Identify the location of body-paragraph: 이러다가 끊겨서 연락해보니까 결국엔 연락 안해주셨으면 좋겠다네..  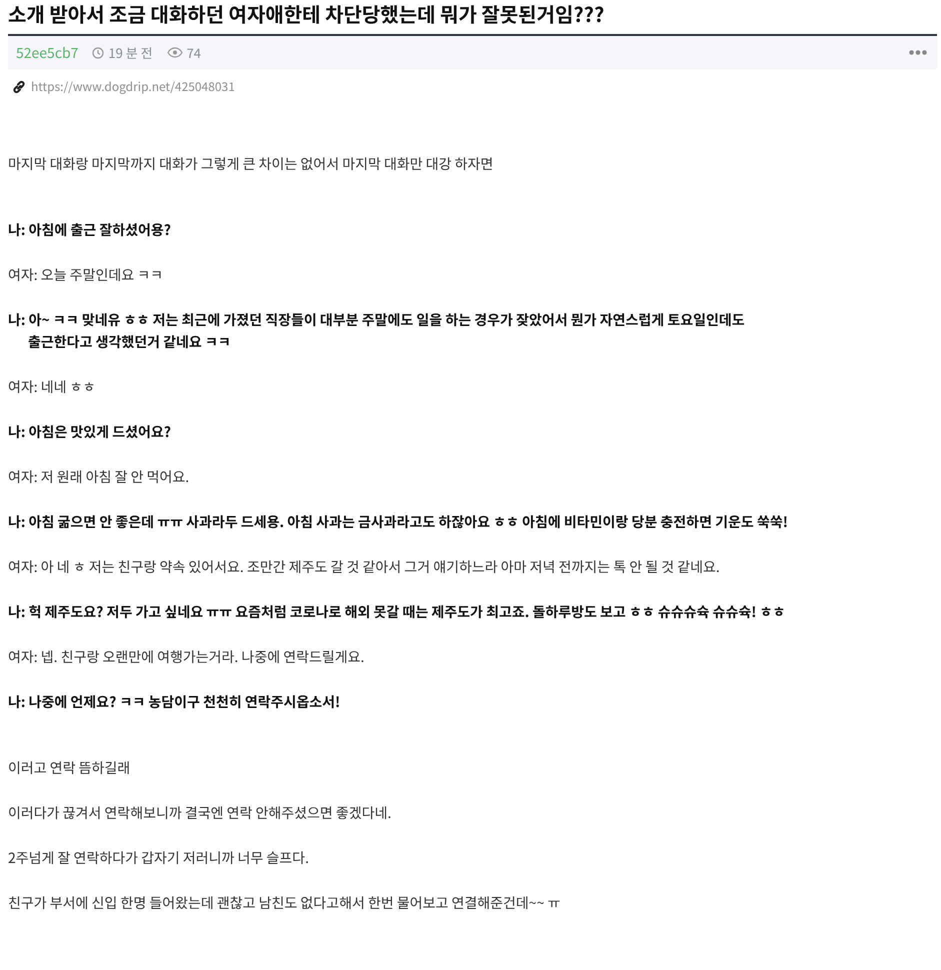
(200, 813).